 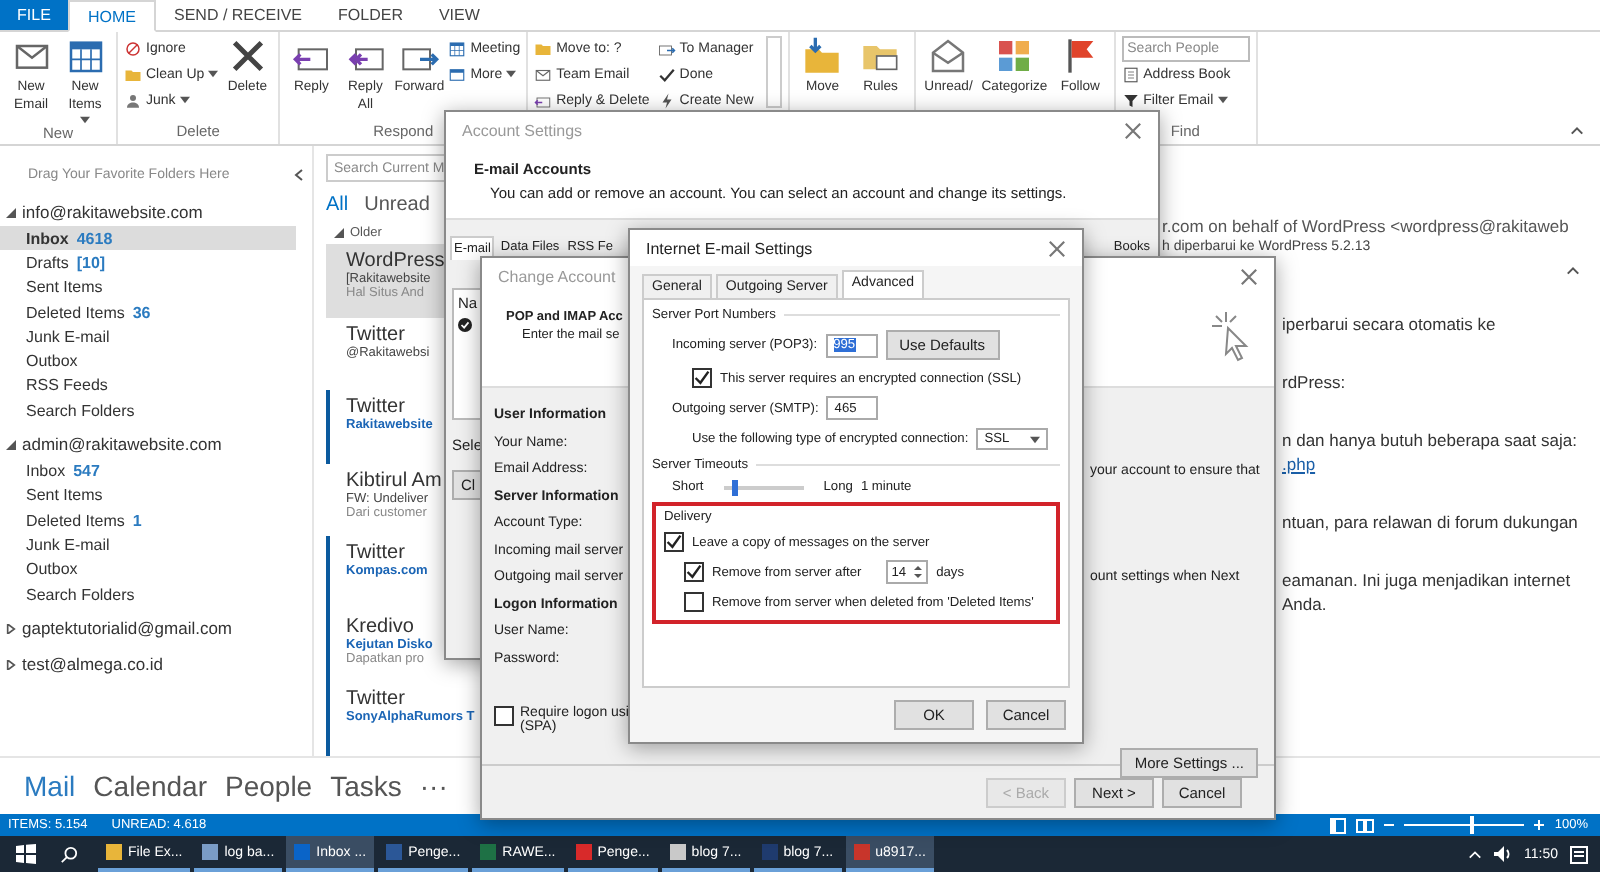 What do you see at coordinates (127, 628) in the screenshot?
I see `account-name: gaptektutorialid@gmail.com` at bounding box center [127, 628].